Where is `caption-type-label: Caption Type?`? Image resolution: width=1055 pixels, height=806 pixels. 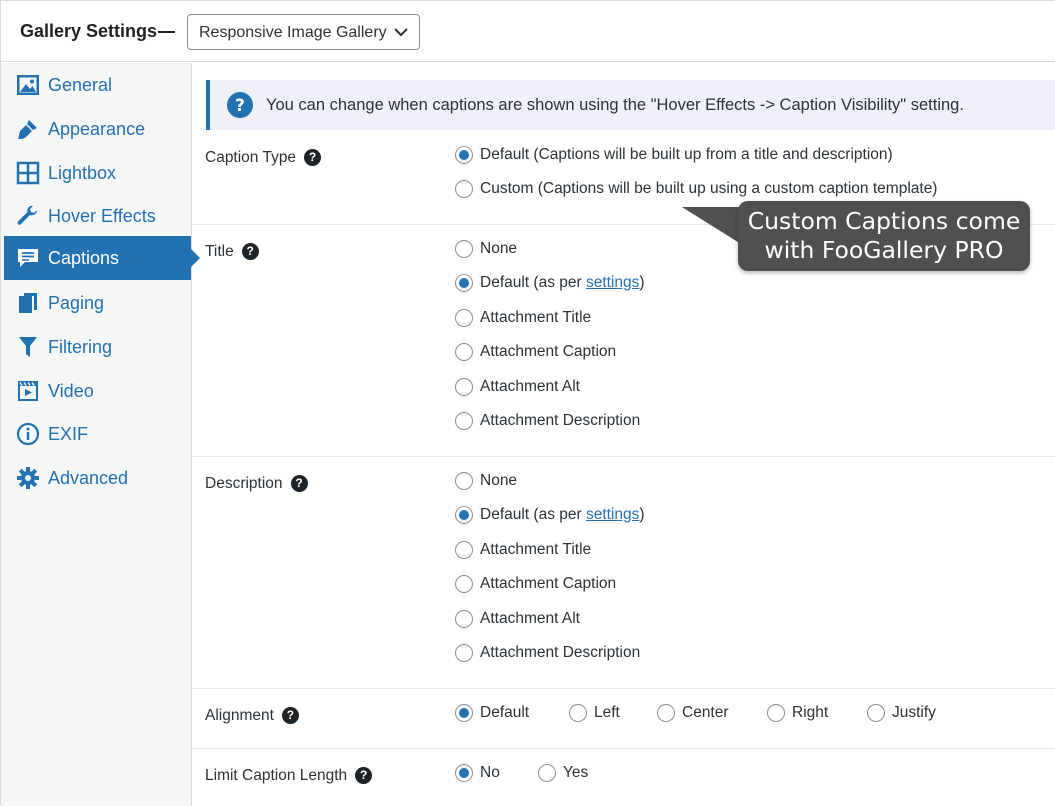 caption-type-label: Caption Type? is located at coordinates (263, 158).